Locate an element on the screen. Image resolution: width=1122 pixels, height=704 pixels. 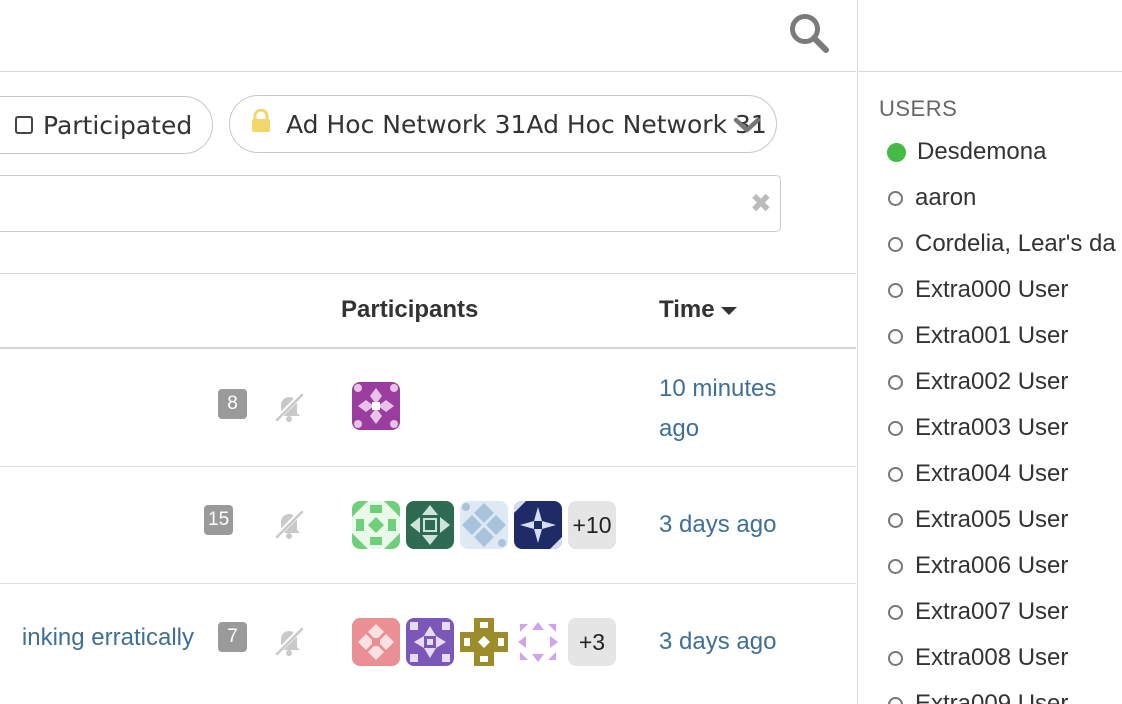
table-divider is located at coordinates (428, 273).